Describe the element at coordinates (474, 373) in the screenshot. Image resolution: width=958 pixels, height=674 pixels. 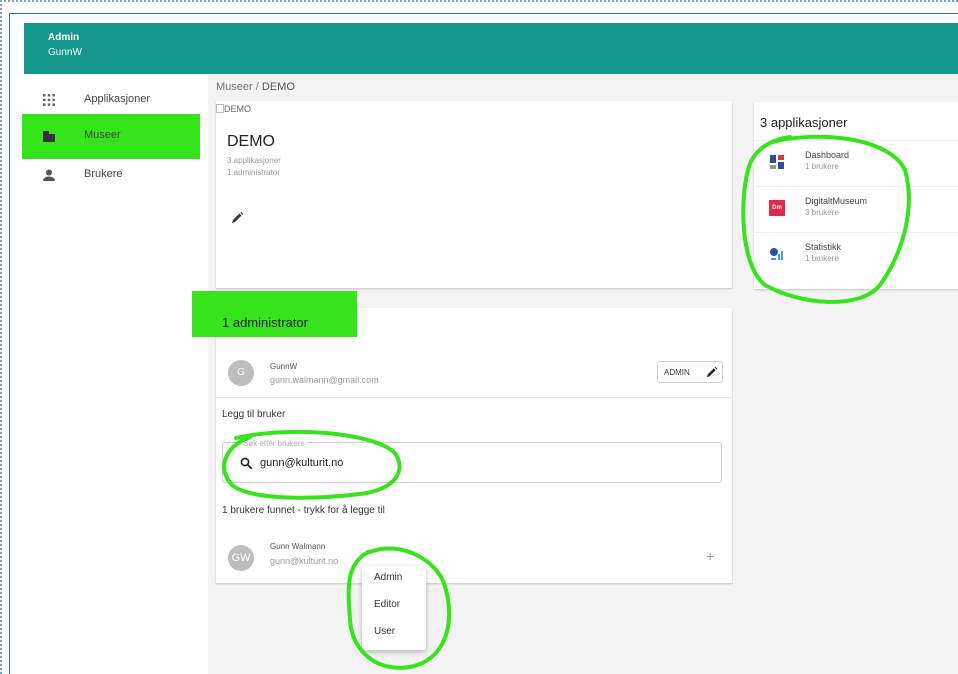
I see `administrator-row: G GunnW gunn.walmann@gmail.com ADMIN` at that location.